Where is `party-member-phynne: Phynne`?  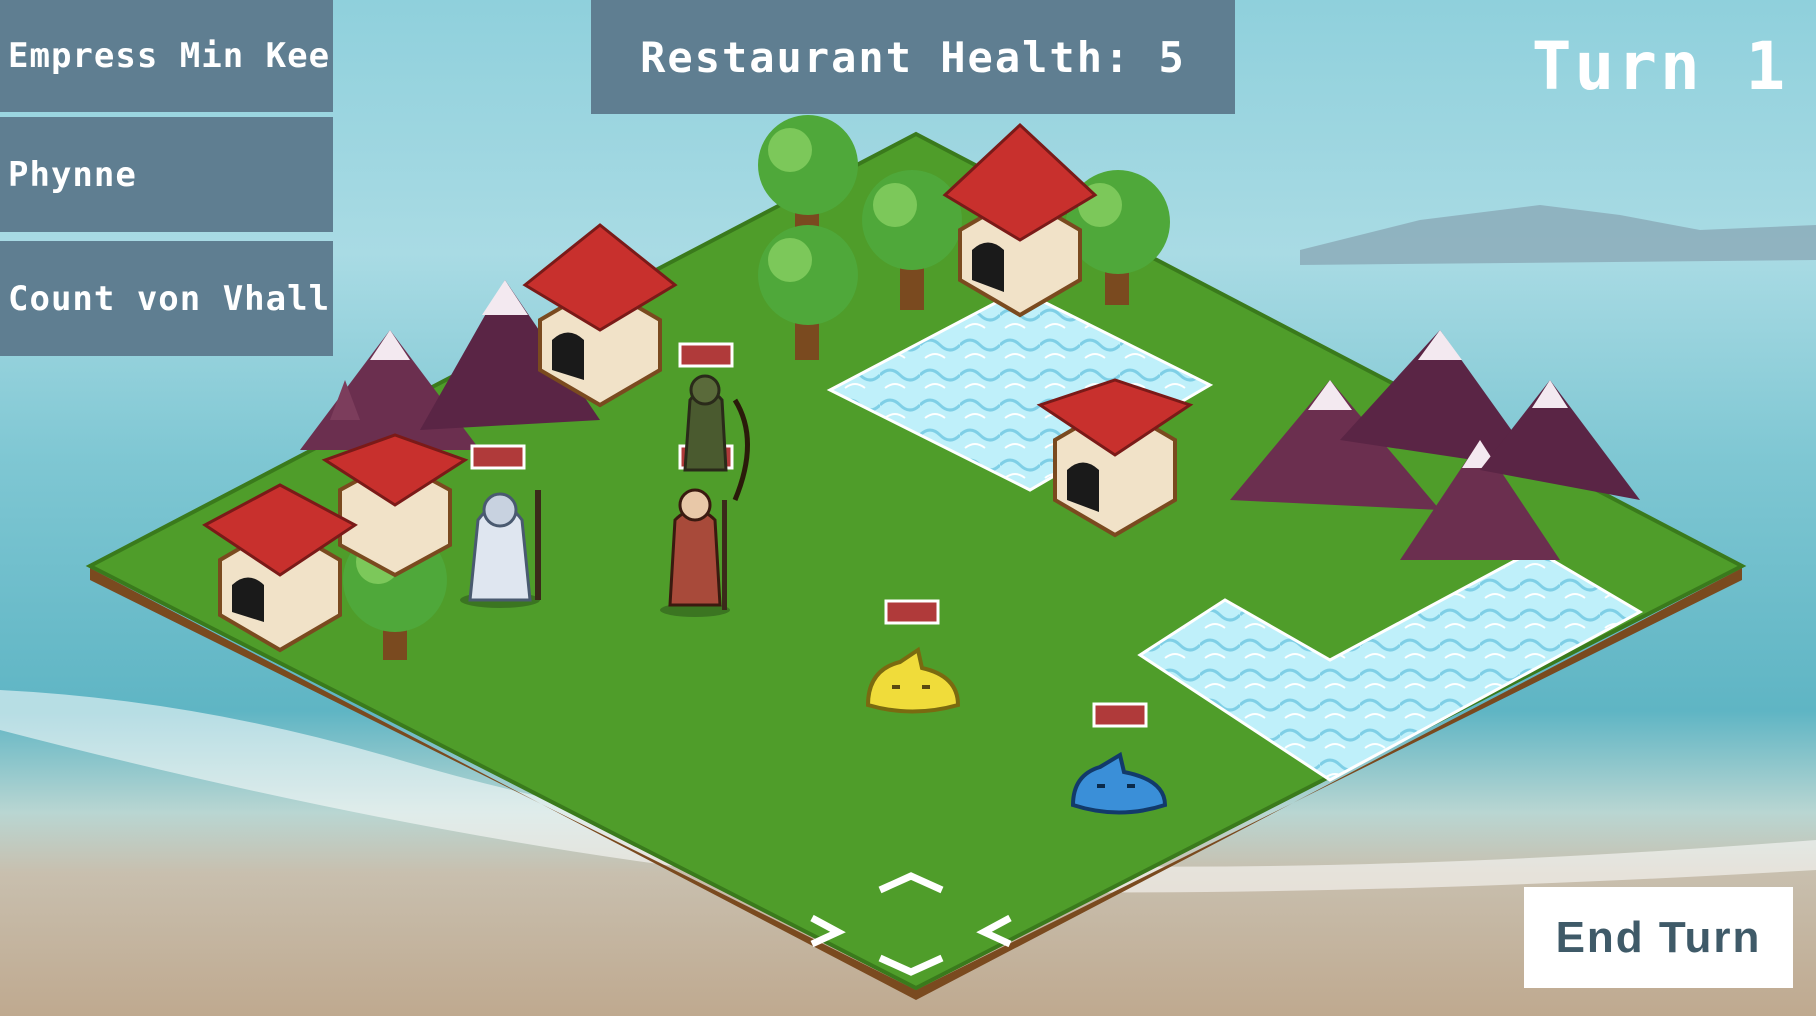
party-member-phynne: Phynne is located at coordinates (166, 174).